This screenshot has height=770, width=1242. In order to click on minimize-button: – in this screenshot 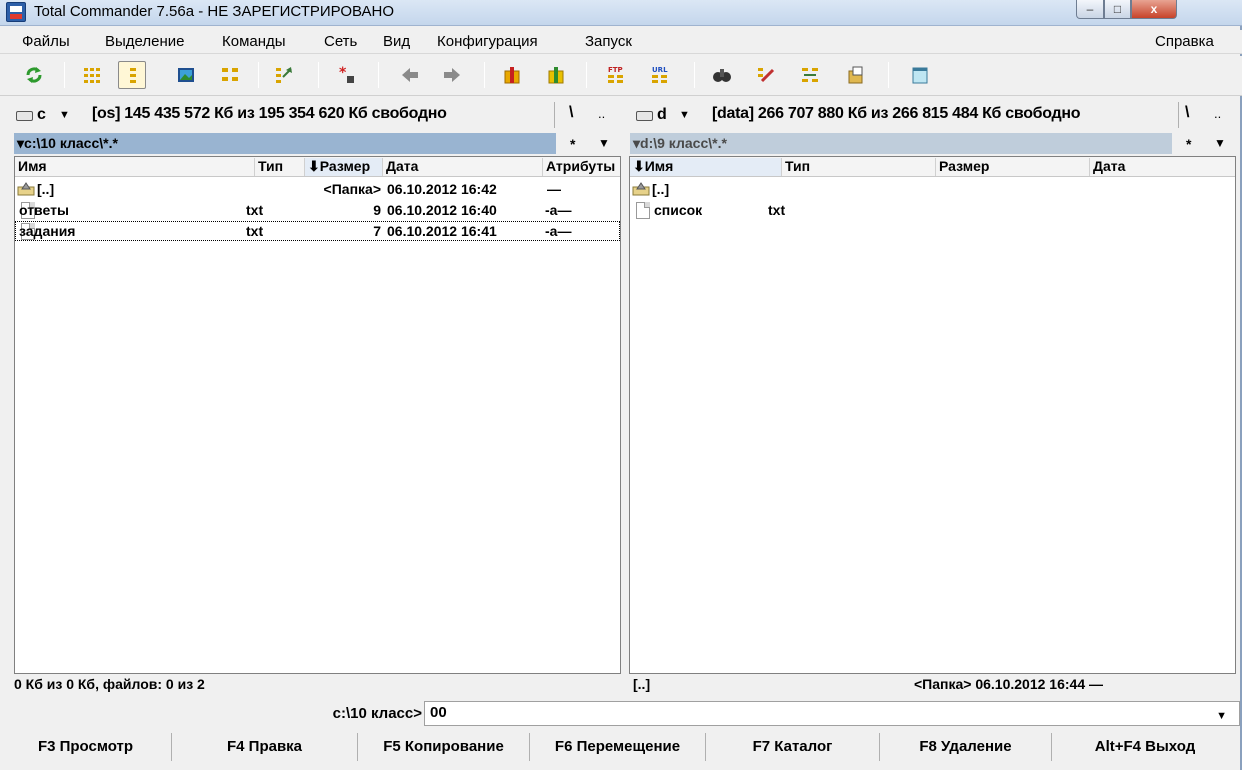, I will do `click(1090, 9)`.